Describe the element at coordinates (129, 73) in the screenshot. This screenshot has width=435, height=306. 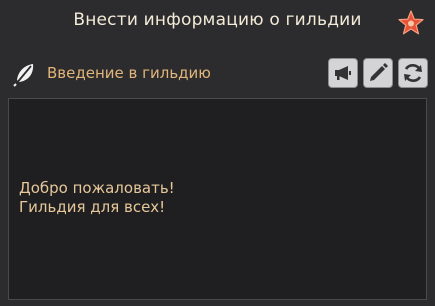
I see `section-label: Введение в гильдию` at that location.